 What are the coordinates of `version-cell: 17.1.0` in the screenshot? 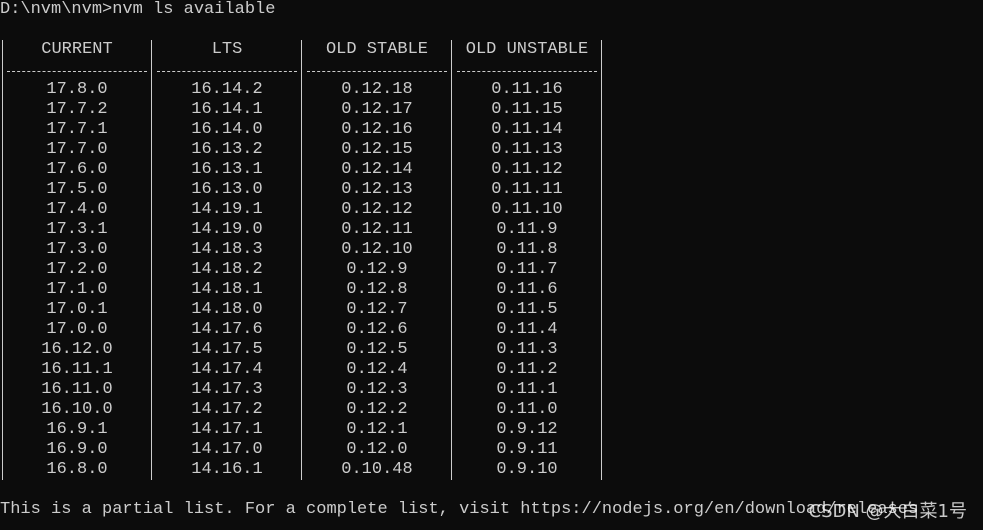 It's located at (77, 289).